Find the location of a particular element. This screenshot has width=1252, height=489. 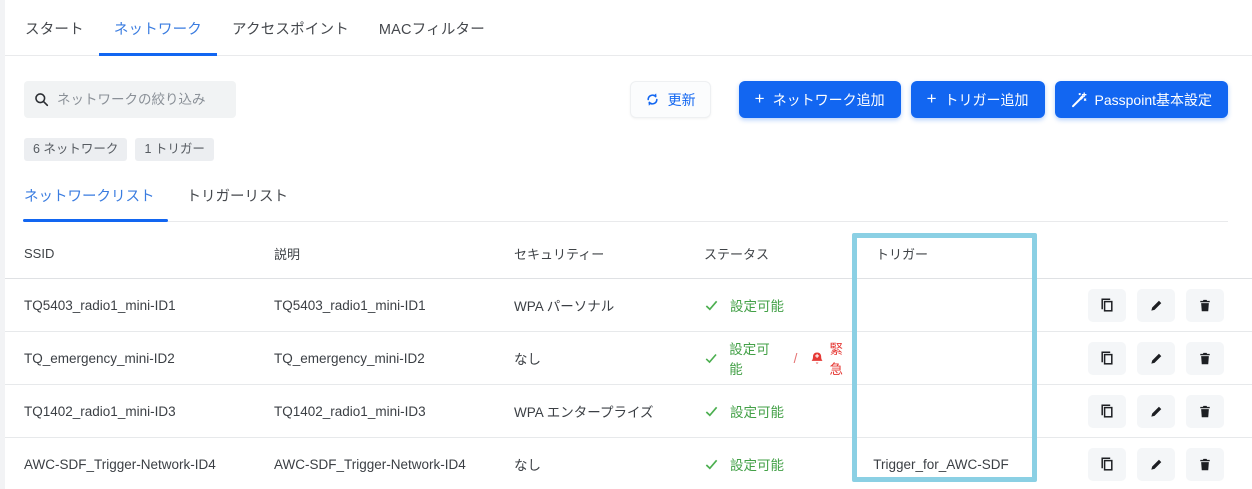

tab-mac-filter: MACフィルター is located at coordinates (432, 27).